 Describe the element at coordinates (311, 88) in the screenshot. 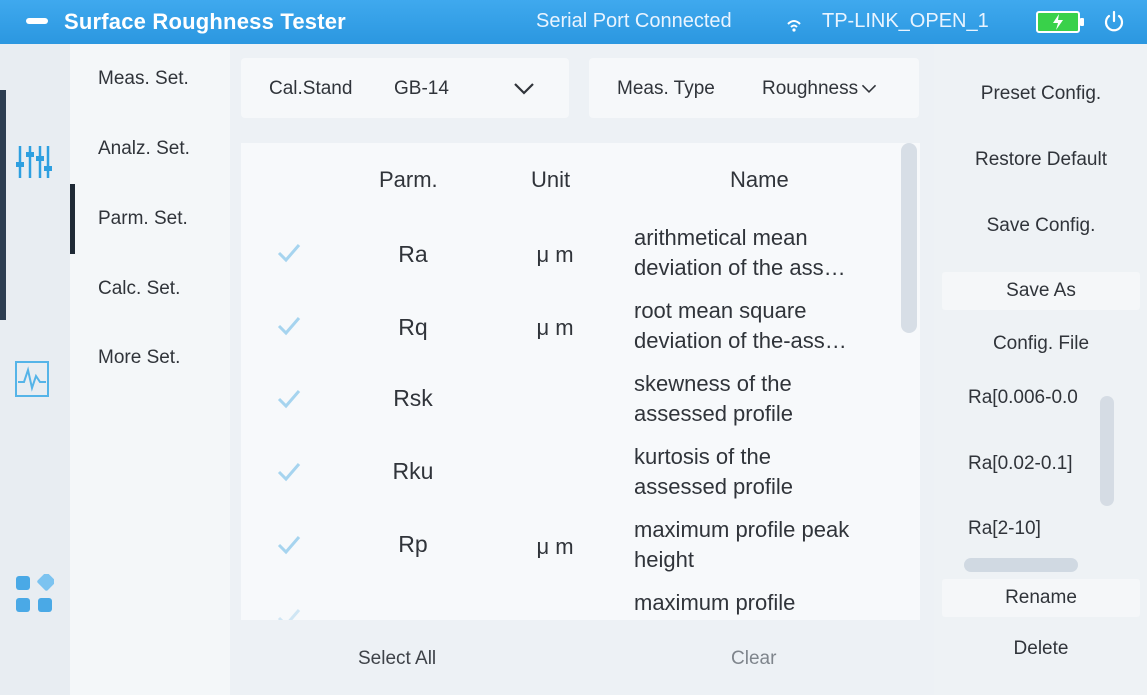

I see `cal-stand-label: Cal.Stand` at that location.